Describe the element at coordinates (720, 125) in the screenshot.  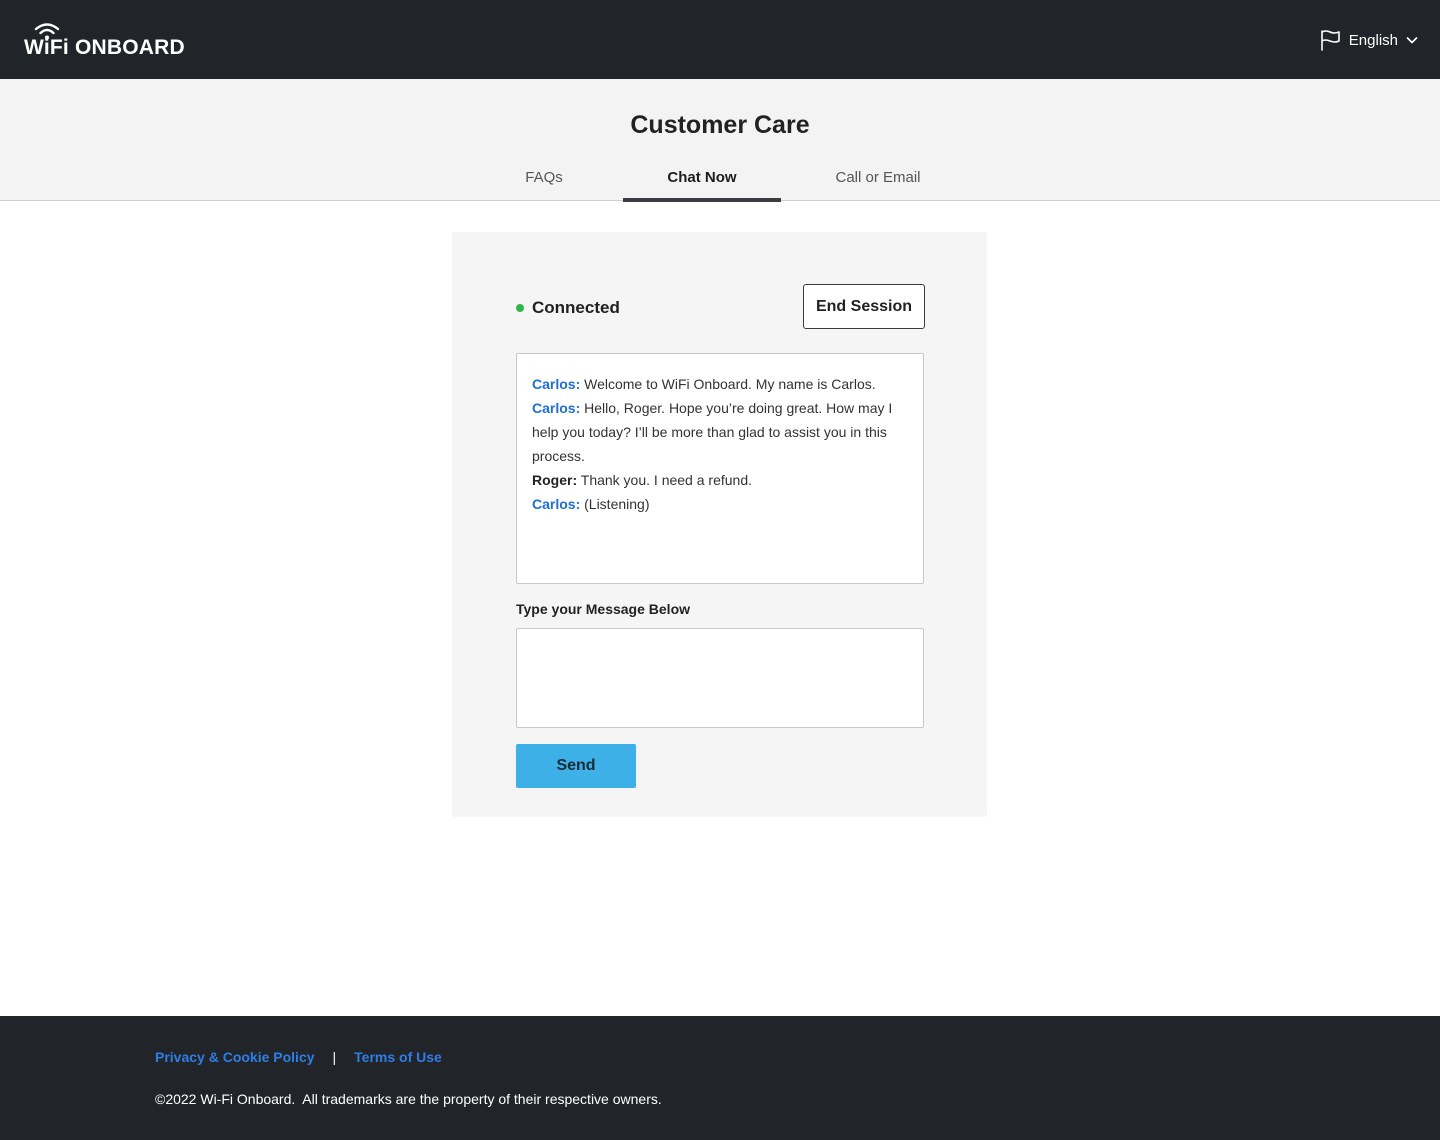
I see `page-title: Customer Care` at that location.